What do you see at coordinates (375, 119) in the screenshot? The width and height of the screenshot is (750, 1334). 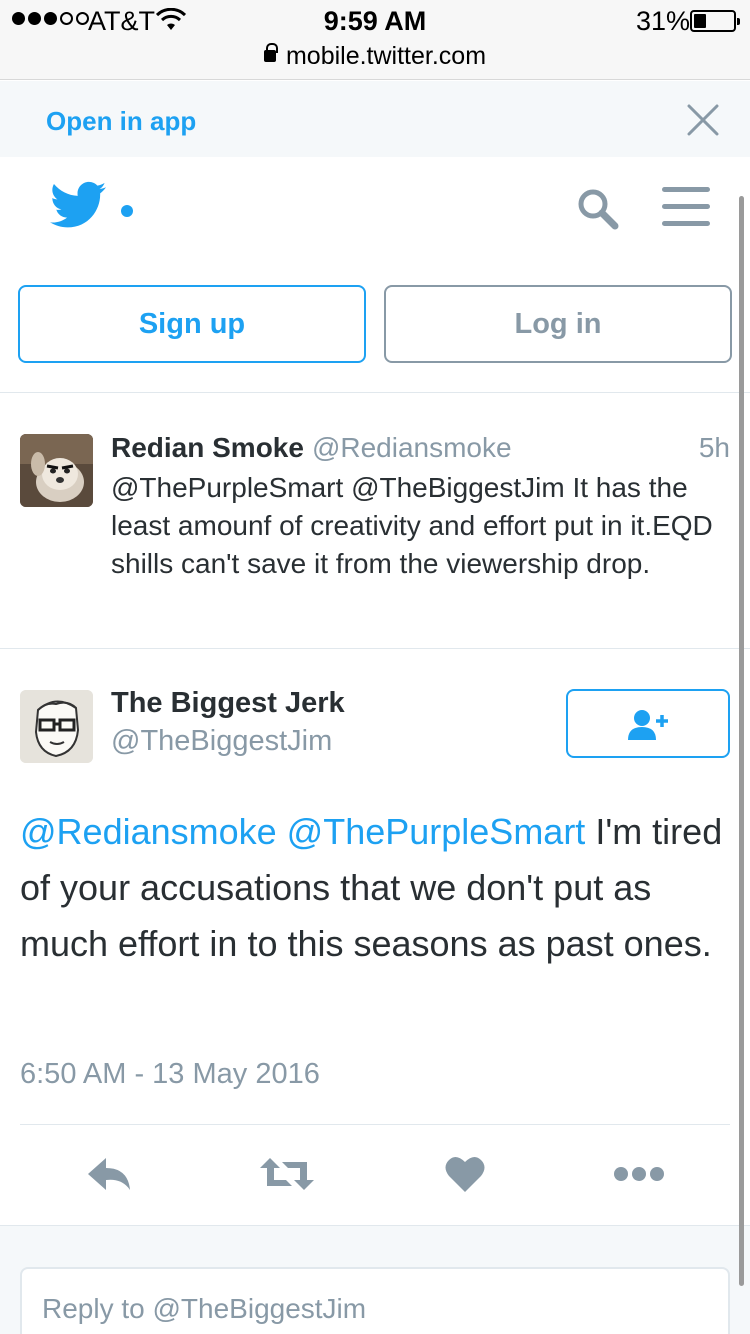 I see `open-in-app-banner: Open in app` at bounding box center [375, 119].